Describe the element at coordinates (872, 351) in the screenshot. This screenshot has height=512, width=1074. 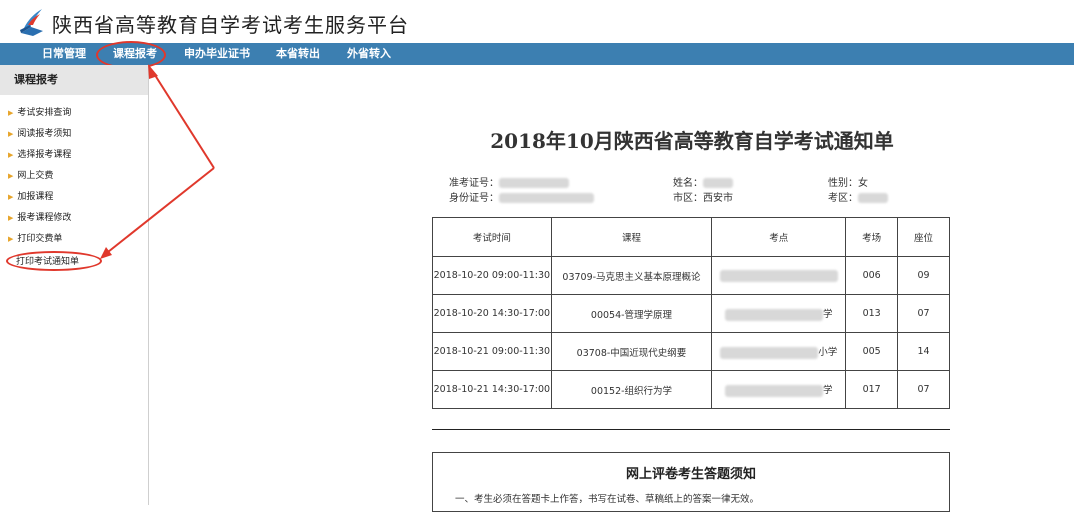
I see `cell-room: 005` at that location.